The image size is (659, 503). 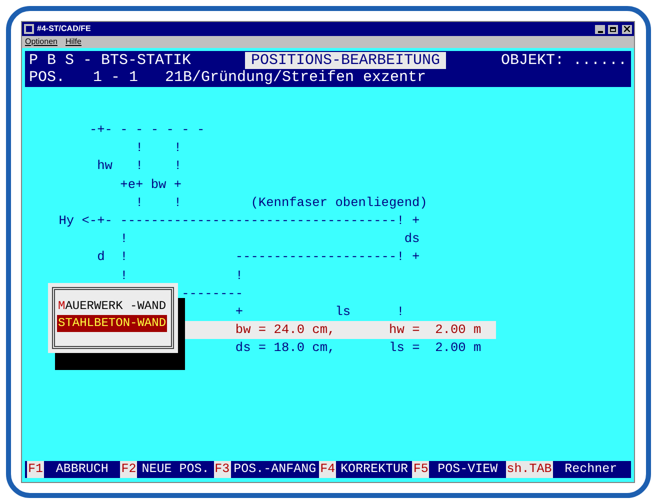 What do you see at coordinates (104, 166) in the screenshot?
I see `diagram-text: hw` at bounding box center [104, 166].